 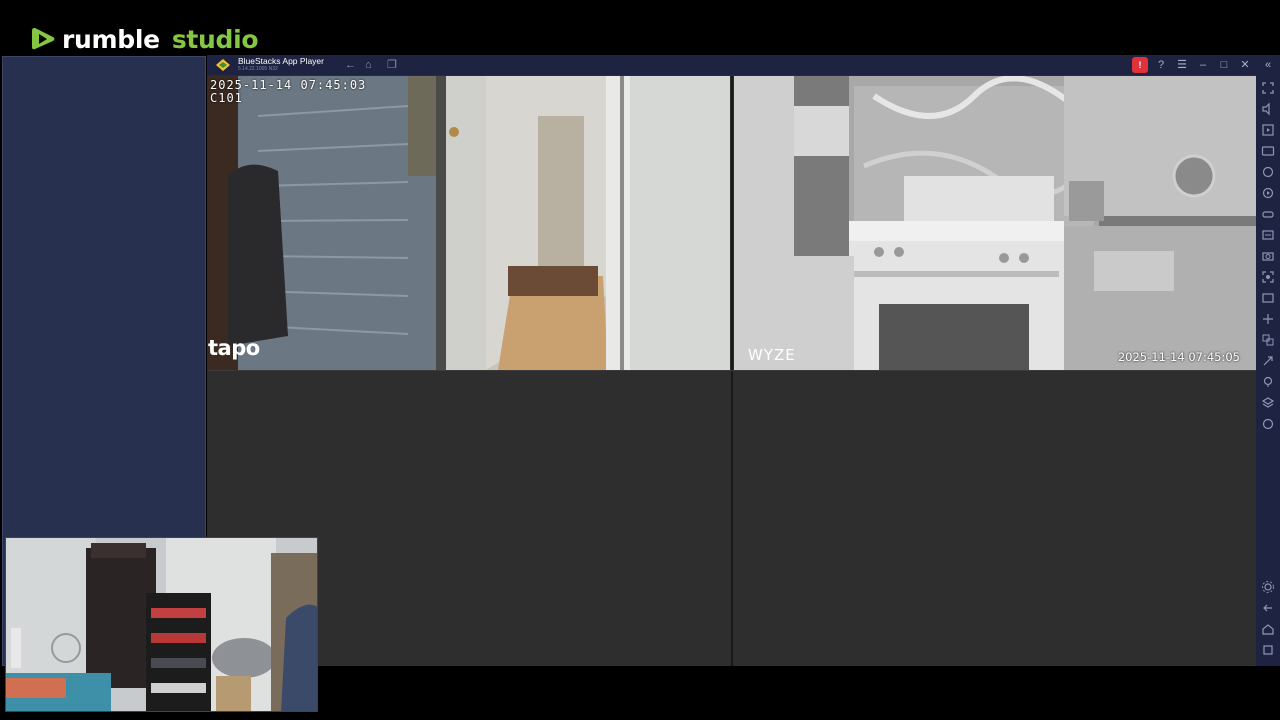 What do you see at coordinates (1224, 65) in the screenshot?
I see `maximize-icon: □` at bounding box center [1224, 65].